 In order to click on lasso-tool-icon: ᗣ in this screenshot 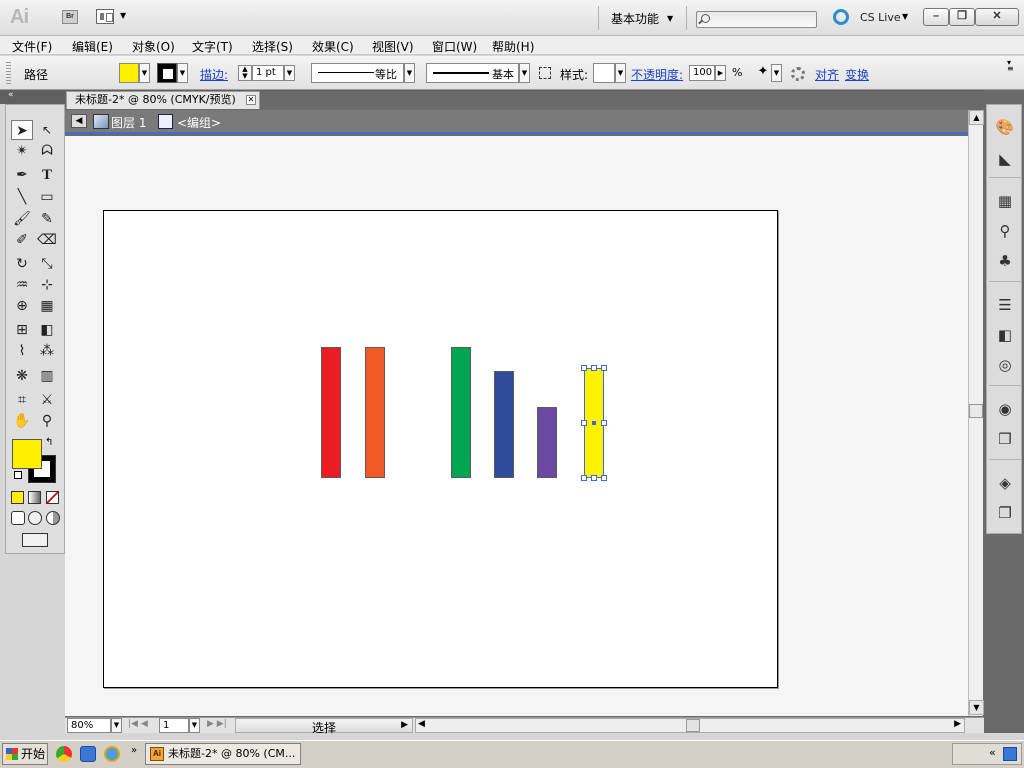, I will do `click(47, 151)`.